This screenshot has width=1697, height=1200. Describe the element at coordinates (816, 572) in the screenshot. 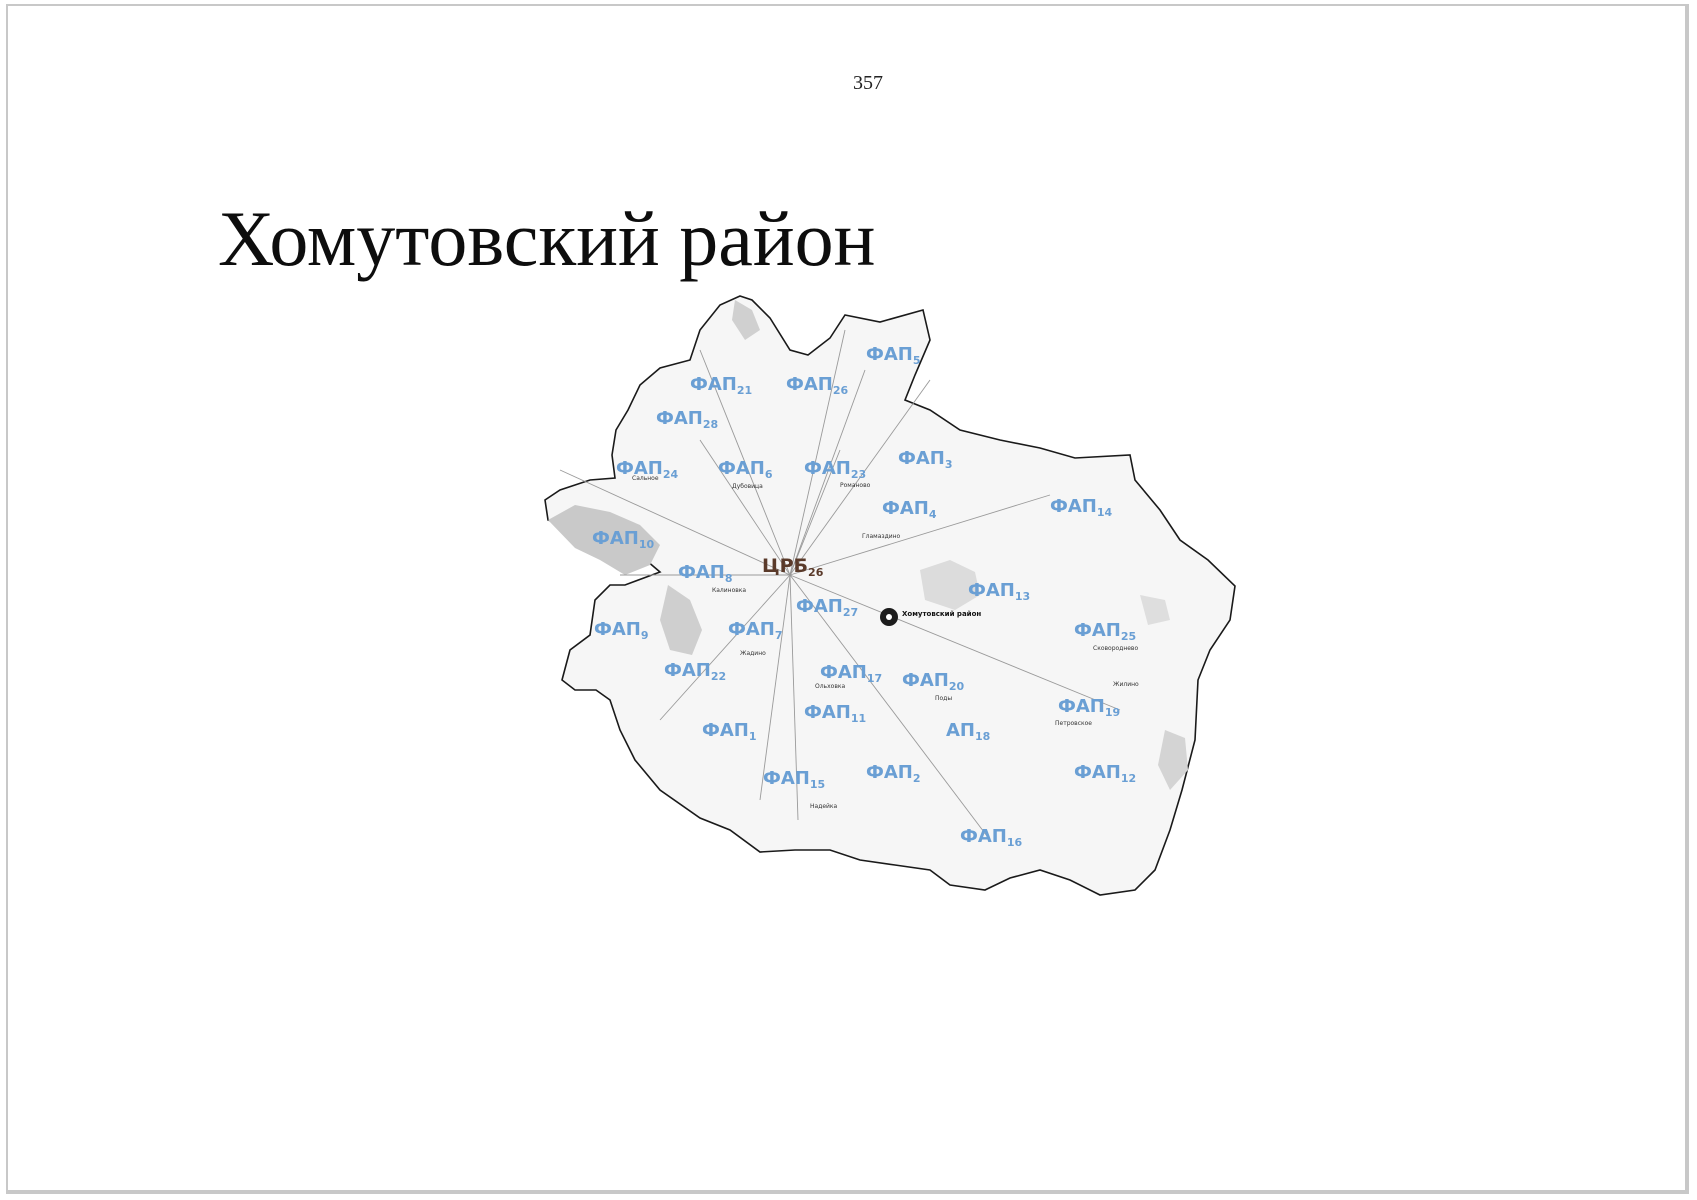

I see `crb-subscript: 26` at that location.